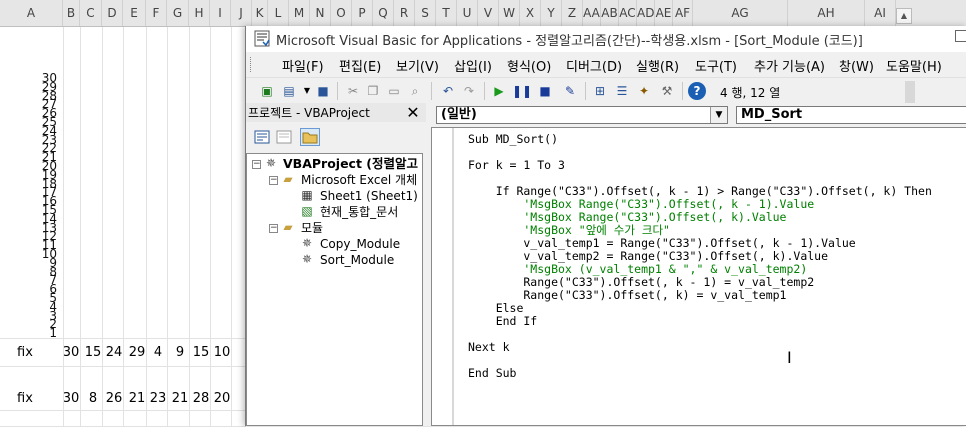 The height and width of the screenshot is (427, 966). What do you see at coordinates (91, 13) in the screenshot?
I see `column-header-c: C` at bounding box center [91, 13].